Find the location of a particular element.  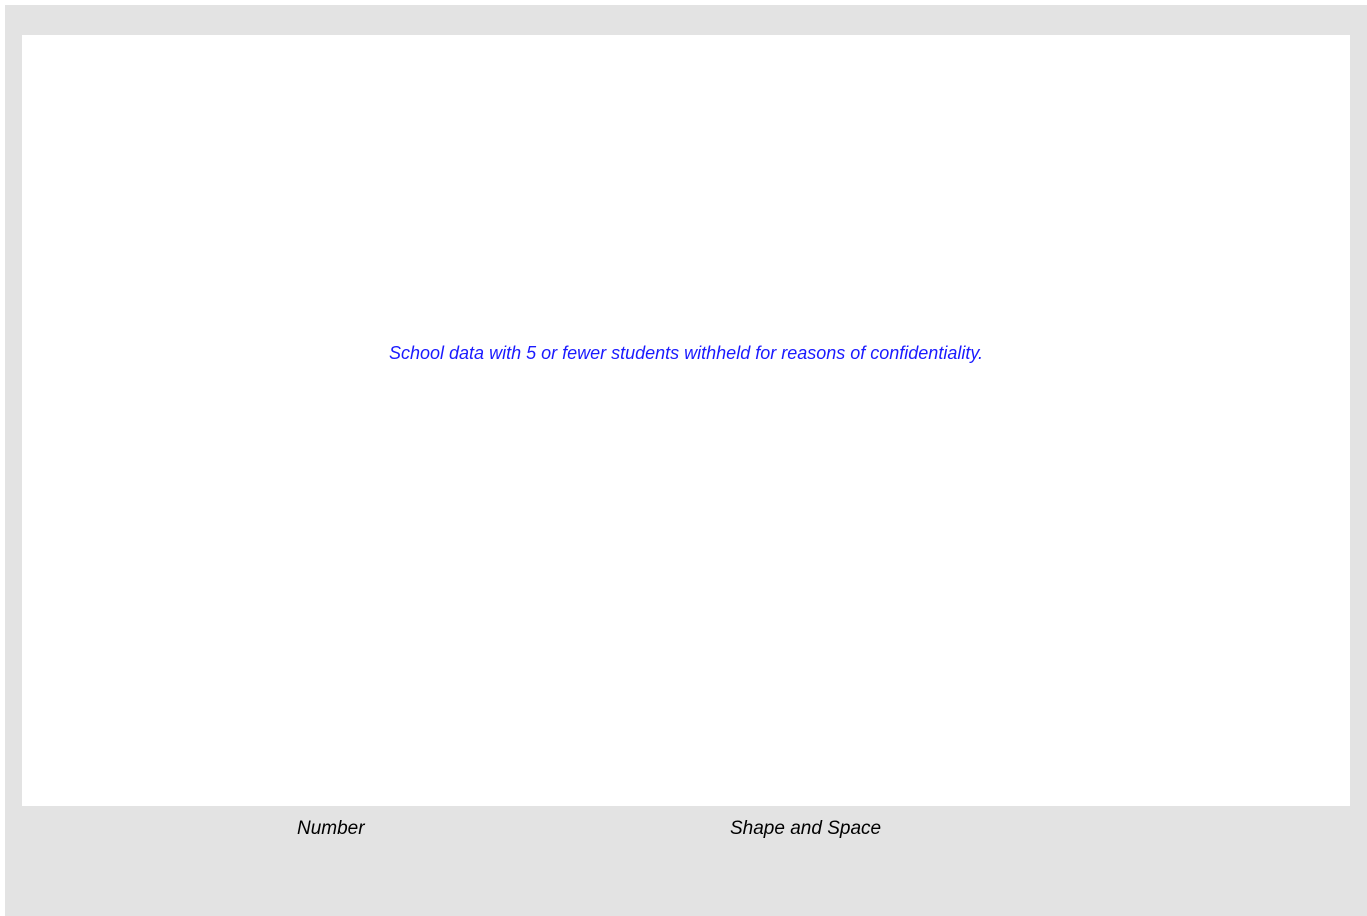

category-label-shape-and-space: Shape and Space is located at coordinates (806, 828).